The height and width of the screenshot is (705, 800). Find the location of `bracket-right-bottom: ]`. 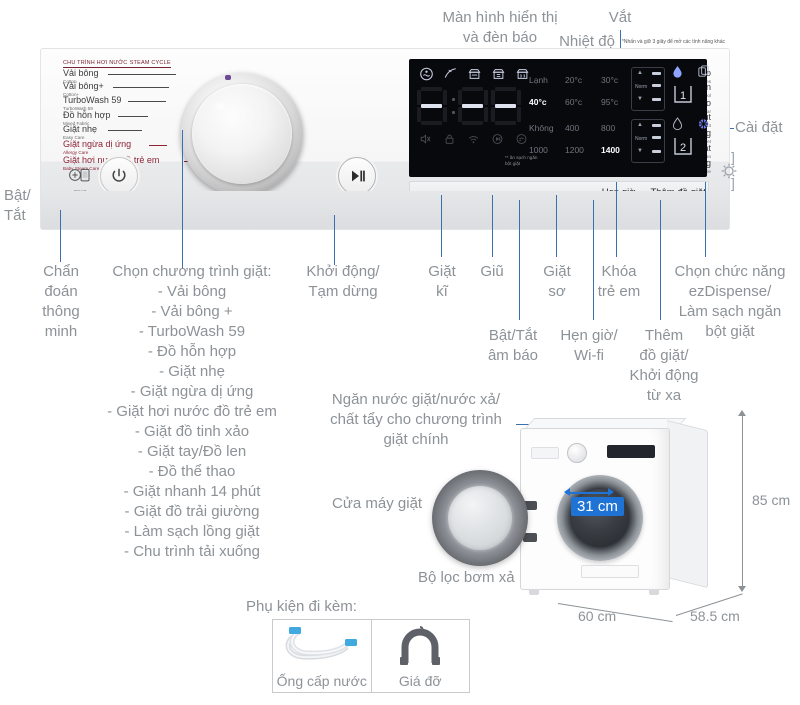

bracket-right-bottom: ] is located at coordinates (733, 183).